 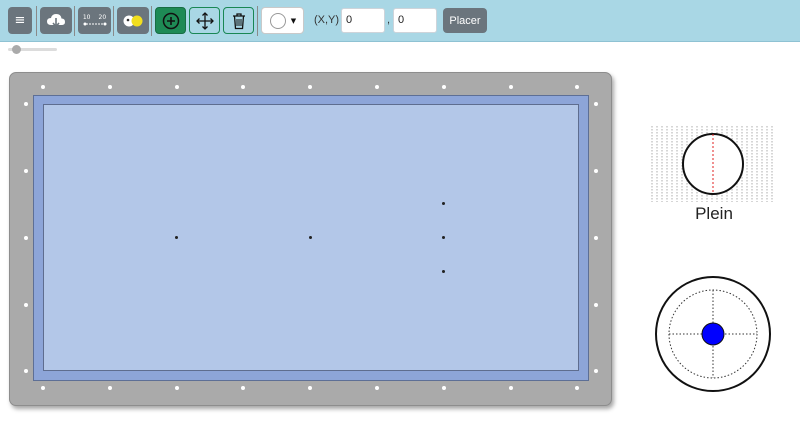 I want to click on add-ball-button, so click(x=170, y=20).